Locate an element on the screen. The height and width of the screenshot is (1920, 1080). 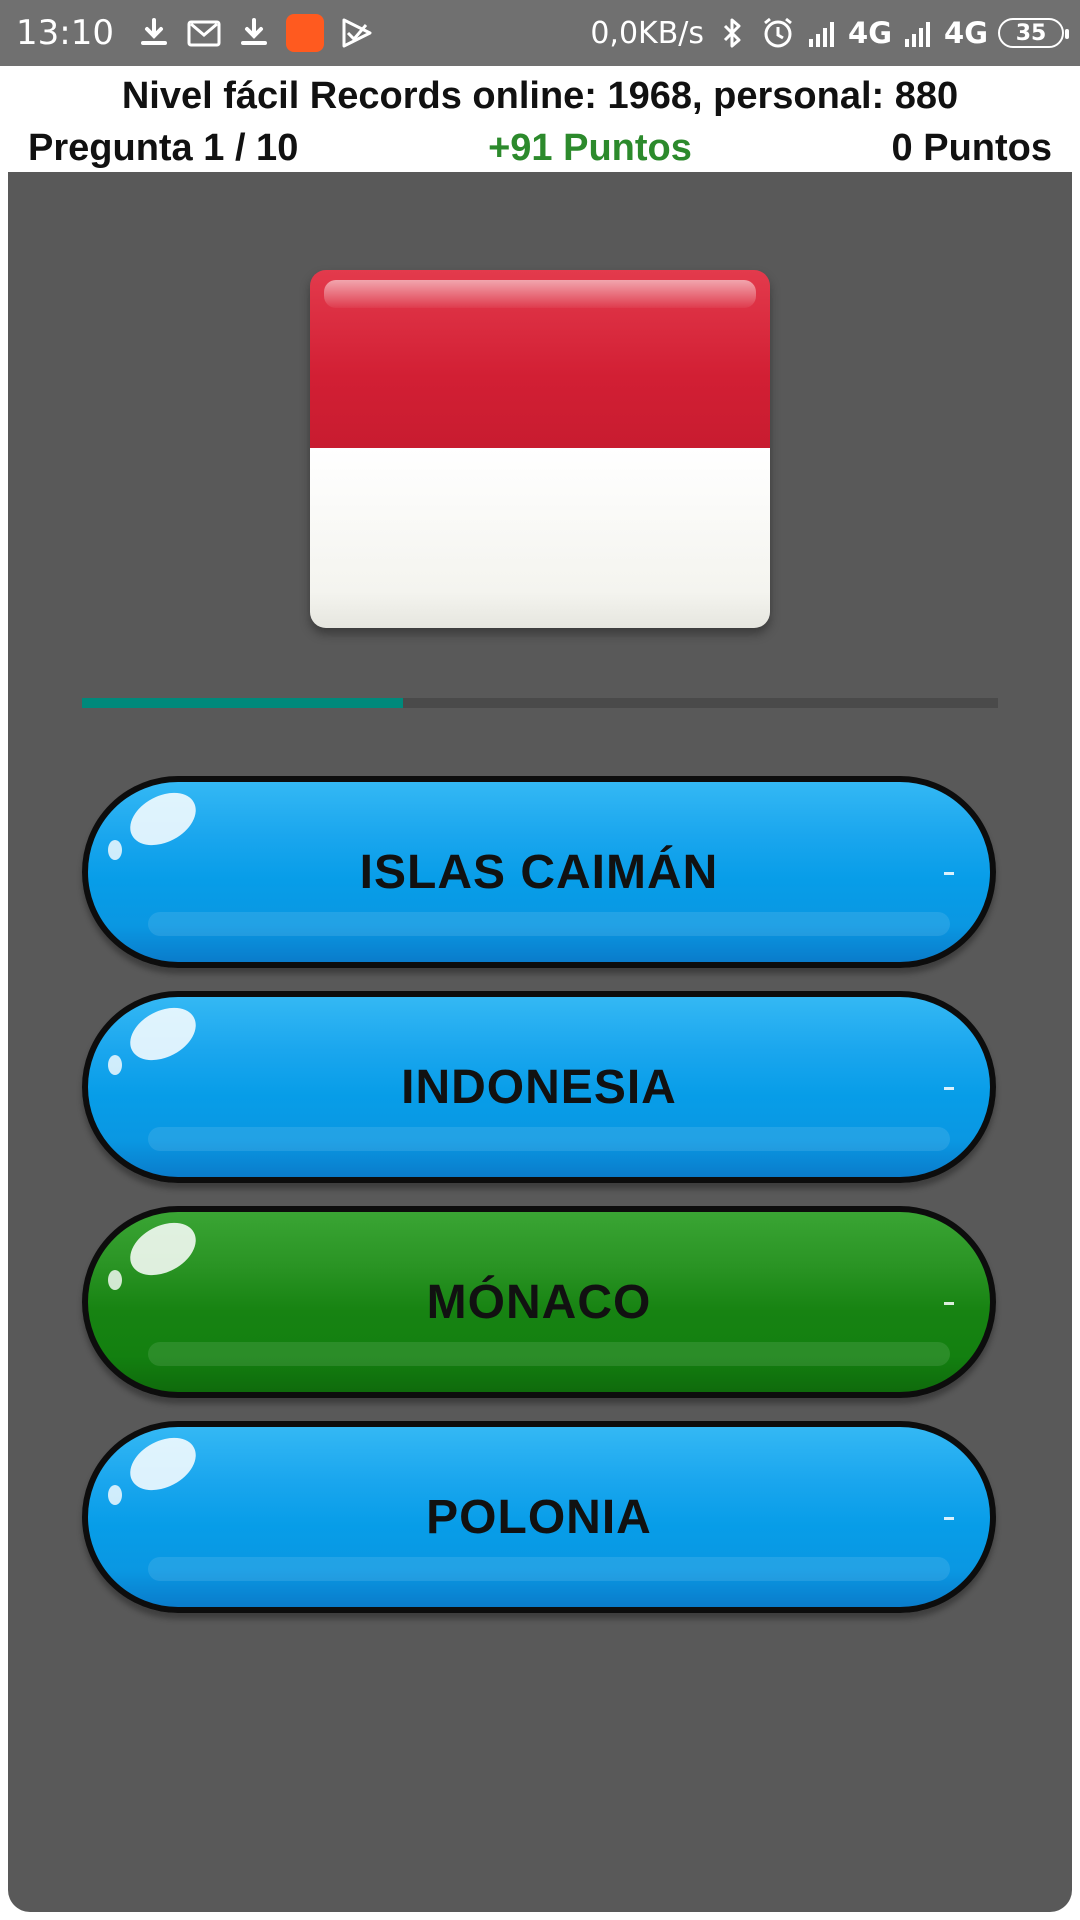
answer-label: MÓNACO is located at coordinates (539, 1302).